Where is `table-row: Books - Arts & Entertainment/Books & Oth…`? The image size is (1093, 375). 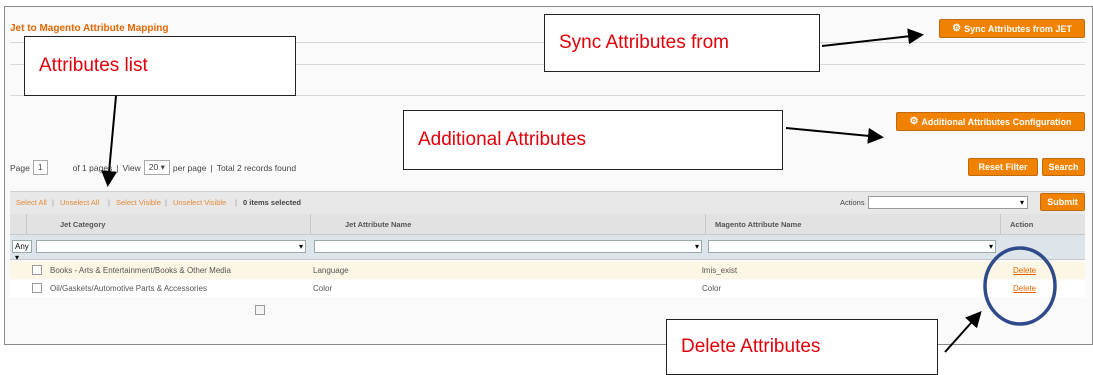
table-row: Books - Arts & Entertainment/Books & Oth… is located at coordinates (547, 270).